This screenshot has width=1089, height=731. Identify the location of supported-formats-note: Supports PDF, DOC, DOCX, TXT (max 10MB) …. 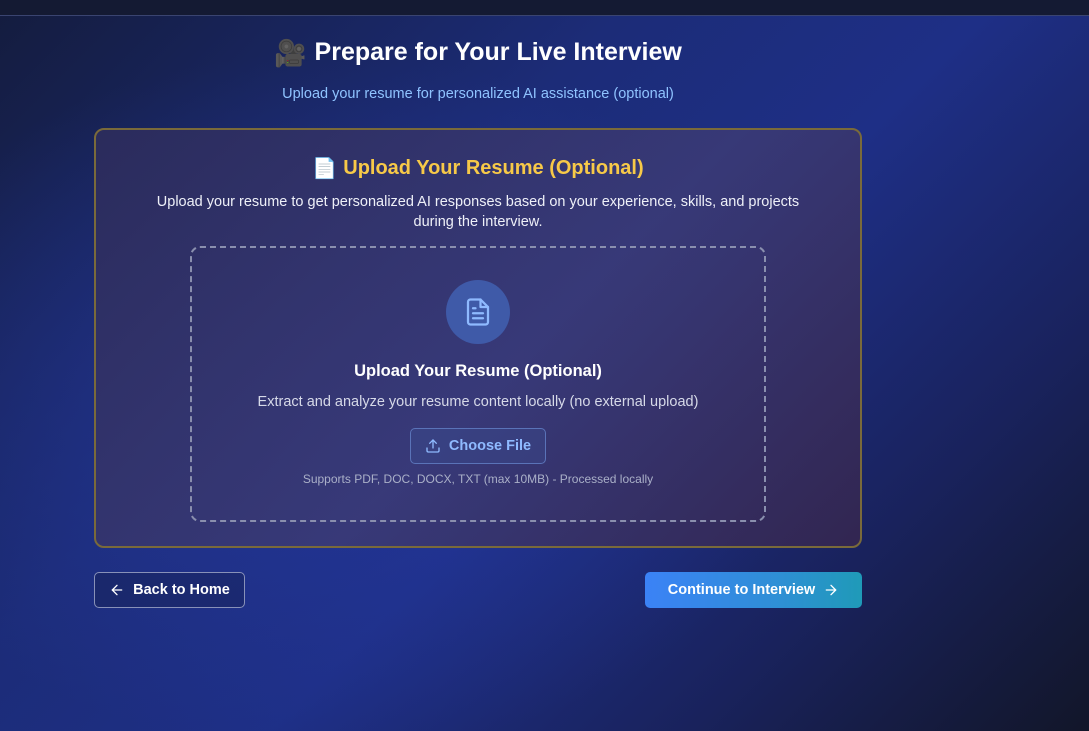
(478, 479).